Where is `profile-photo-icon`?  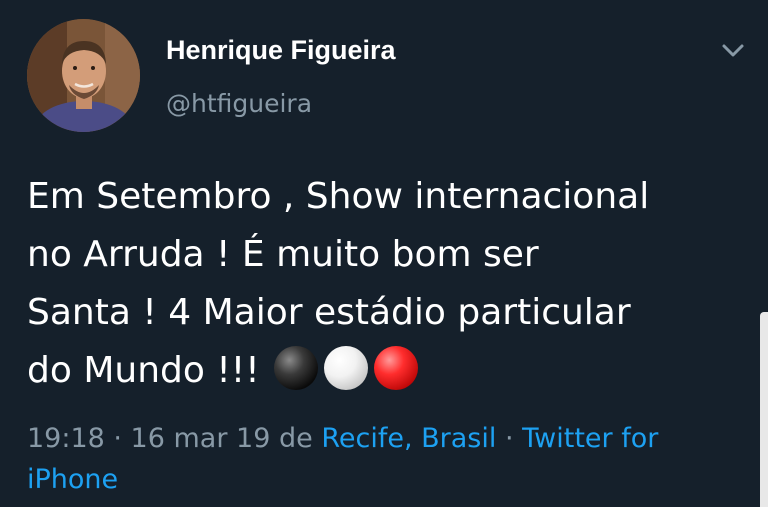
profile-photo-icon is located at coordinates (83, 75).